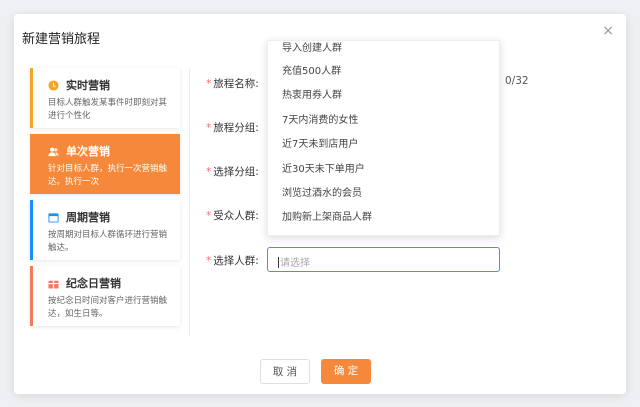 This screenshot has width=640, height=407. Describe the element at coordinates (53, 85) in the screenshot. I see `clock-icon` at that location.